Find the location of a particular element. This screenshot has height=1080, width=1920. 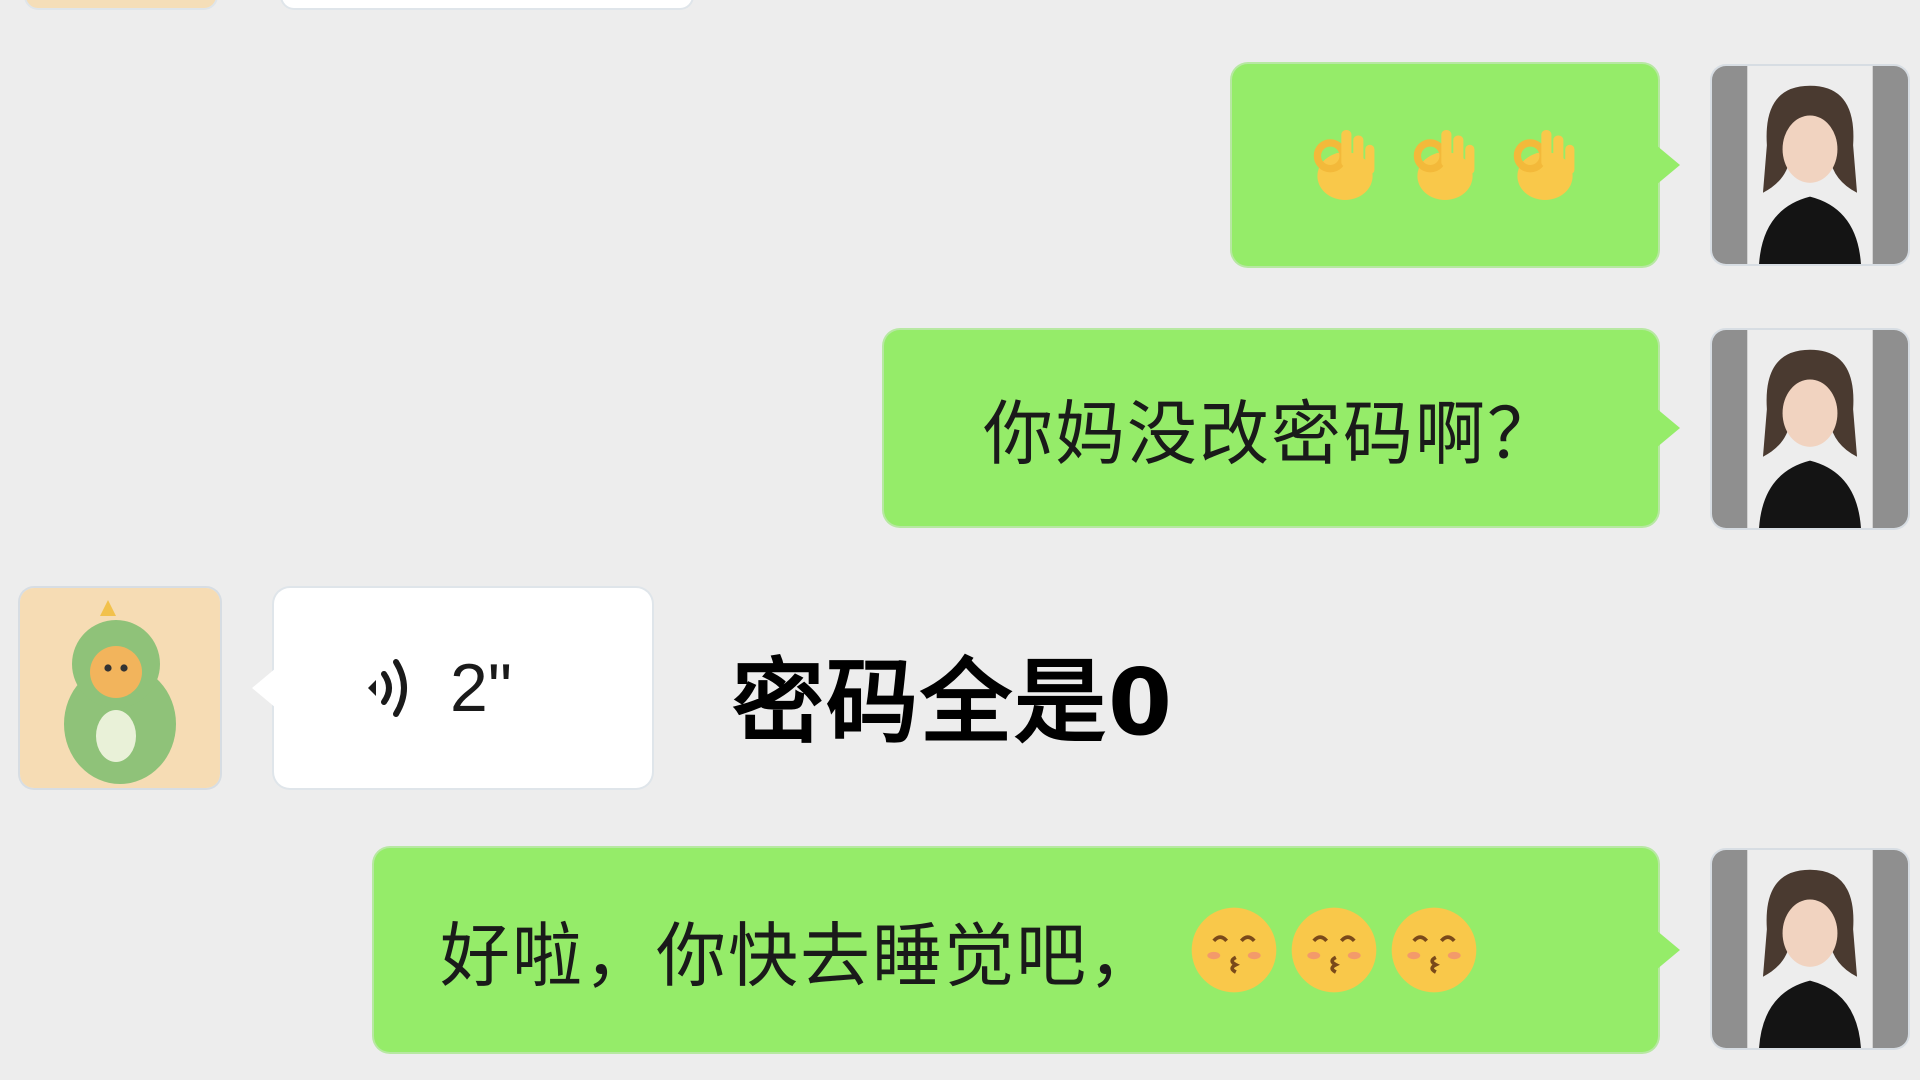

message-text: 好啦，你快去睡觉吧， is located at coordinates (800, 955).